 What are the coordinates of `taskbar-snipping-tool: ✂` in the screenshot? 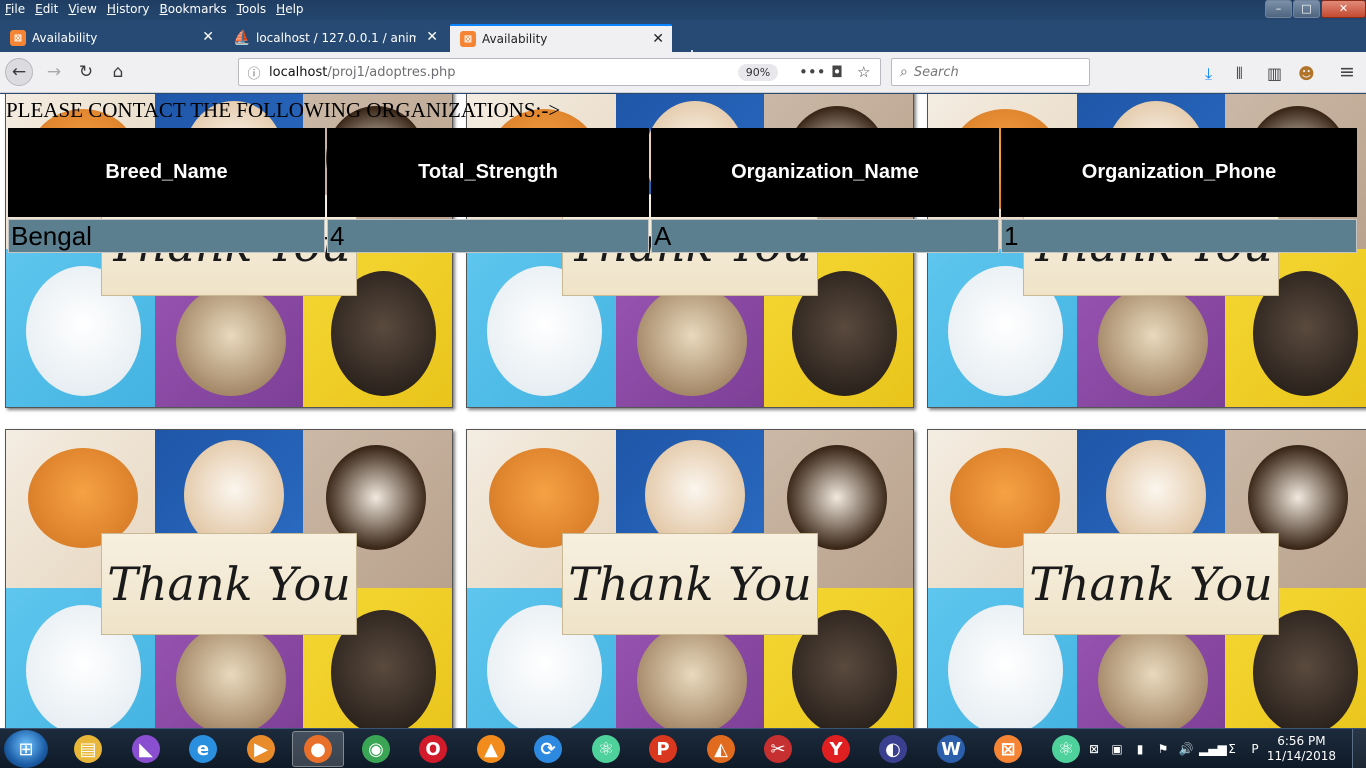 It's located at (778, 749).